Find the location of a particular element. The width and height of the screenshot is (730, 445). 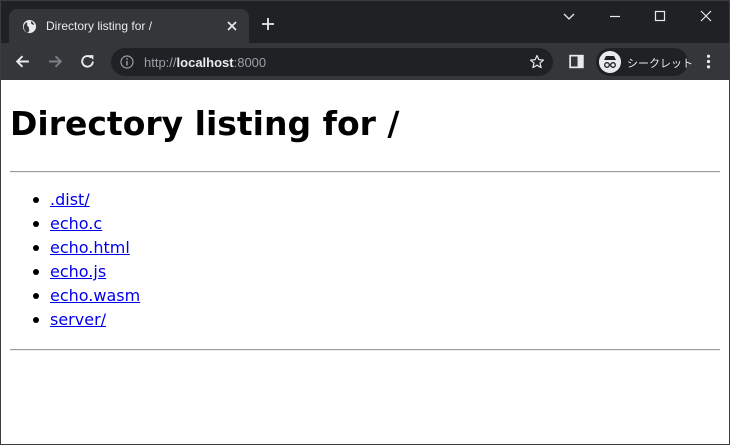

info-icon is located at coordinates (127, 62).